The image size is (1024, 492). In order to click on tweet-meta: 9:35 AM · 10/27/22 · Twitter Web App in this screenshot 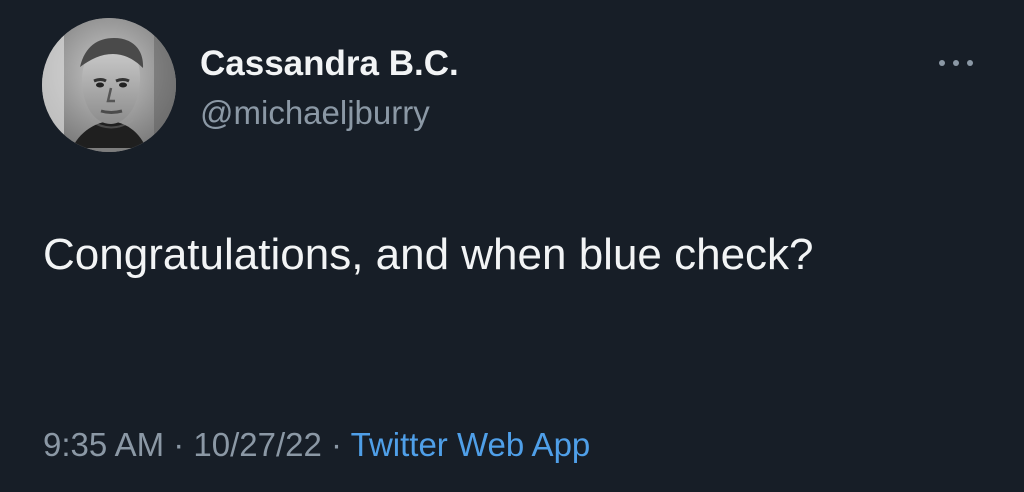, I will do `click(316, 445)`.